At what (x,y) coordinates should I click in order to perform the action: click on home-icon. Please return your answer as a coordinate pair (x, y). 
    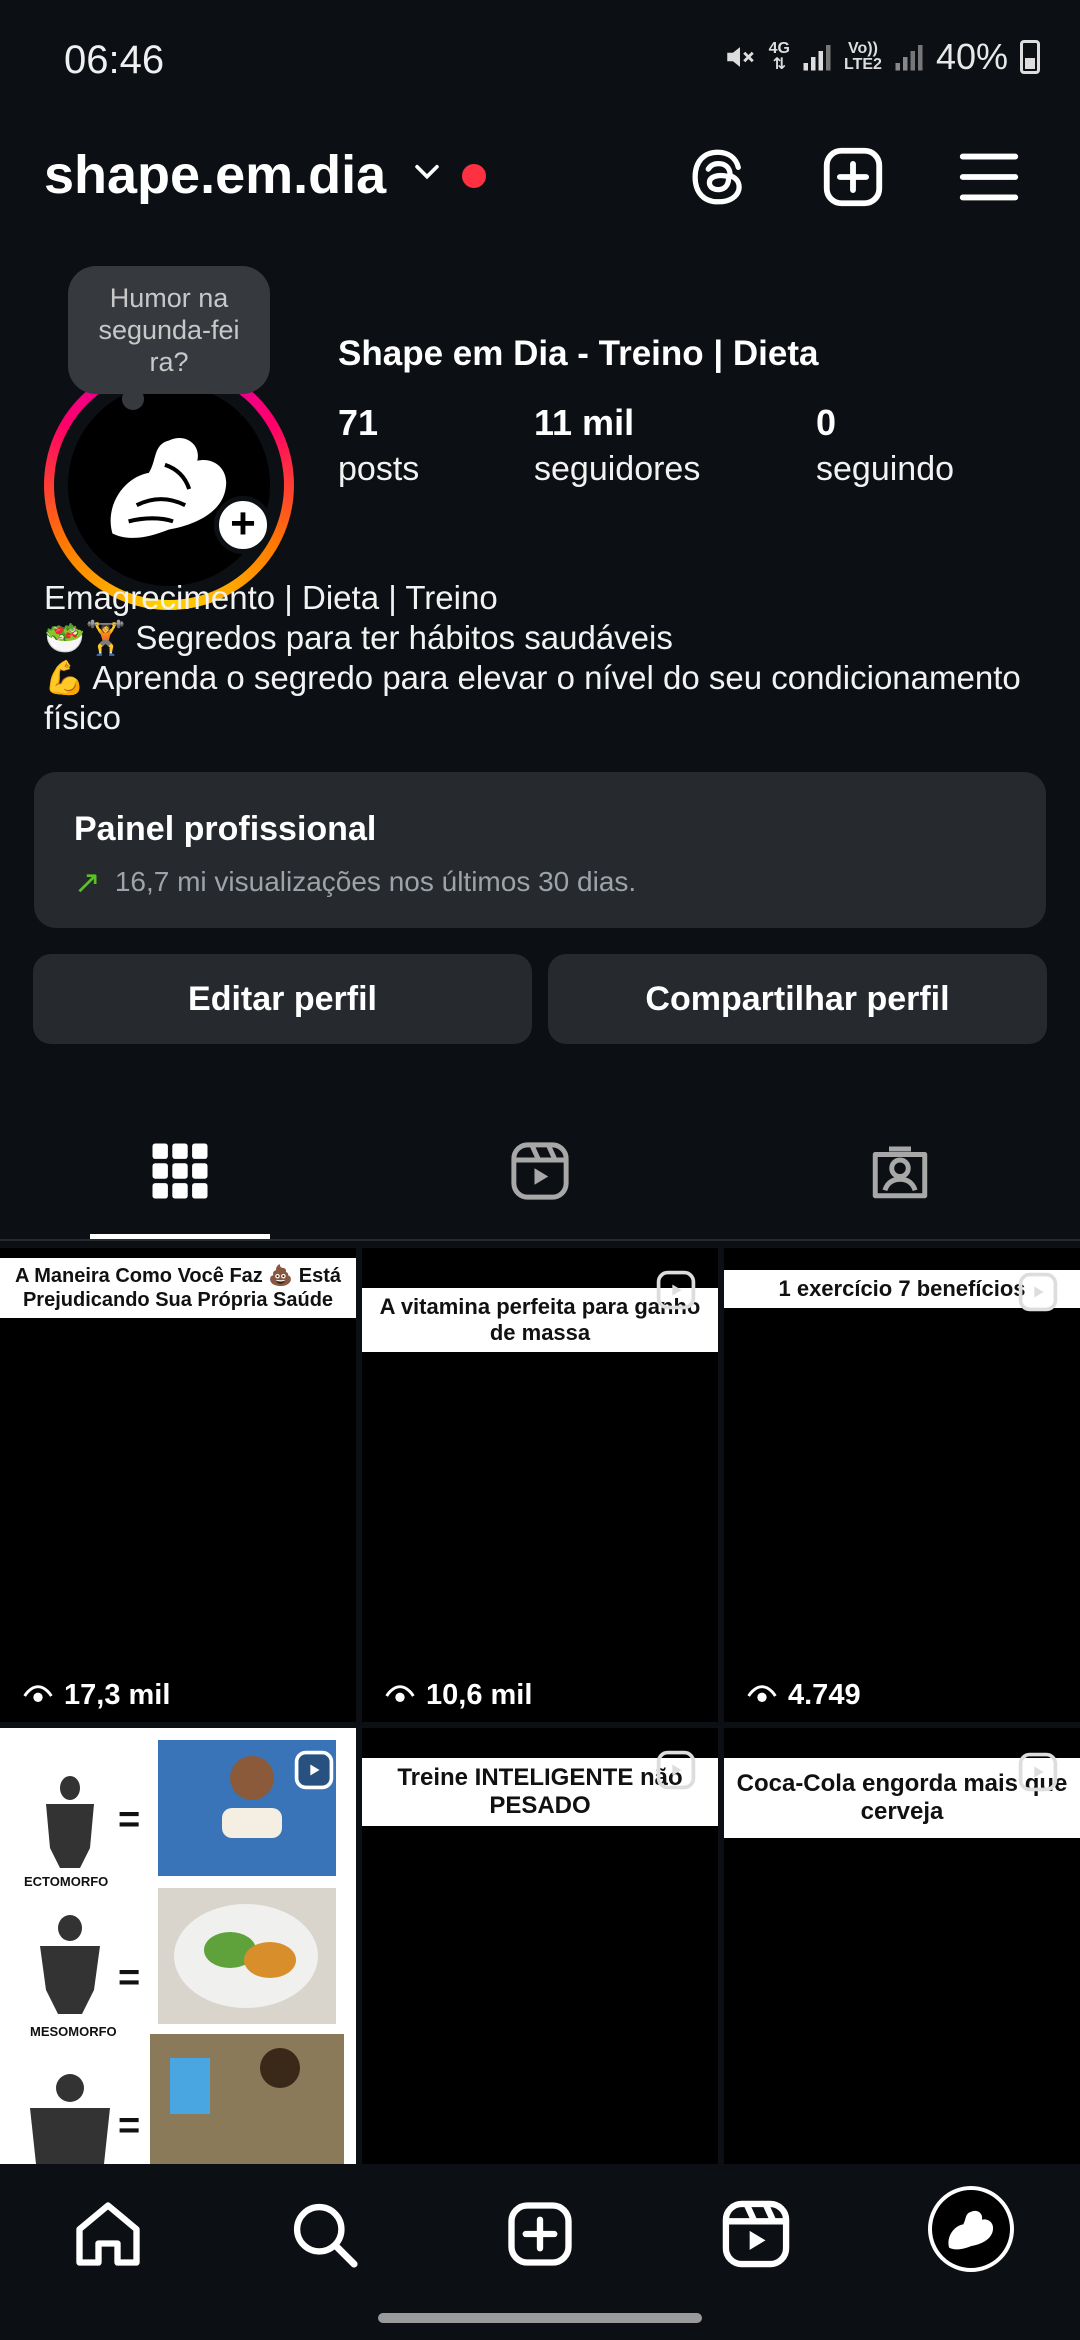
    Looking at the image, I should click on (108, 2234).